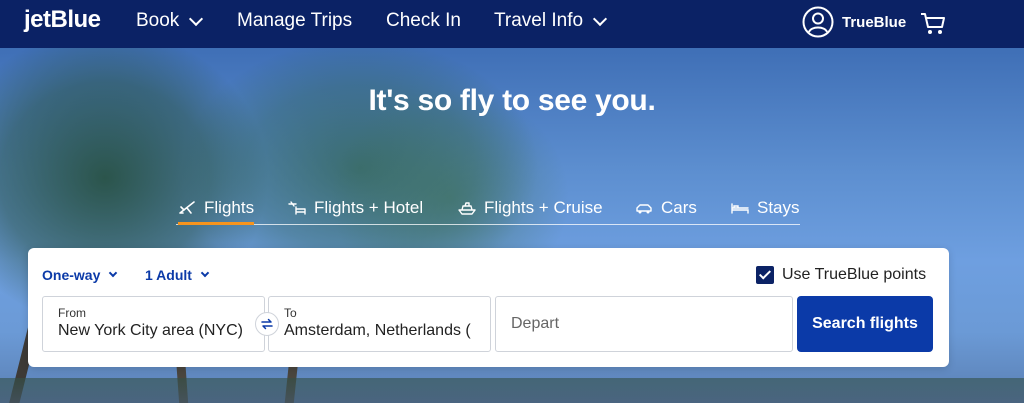 This screenshot has width=1024, height=403. What do you see at coordinates (168, 275) in the screenshot?
I see `passengers-value: 1 Adult` at bounding box center [168, 275].